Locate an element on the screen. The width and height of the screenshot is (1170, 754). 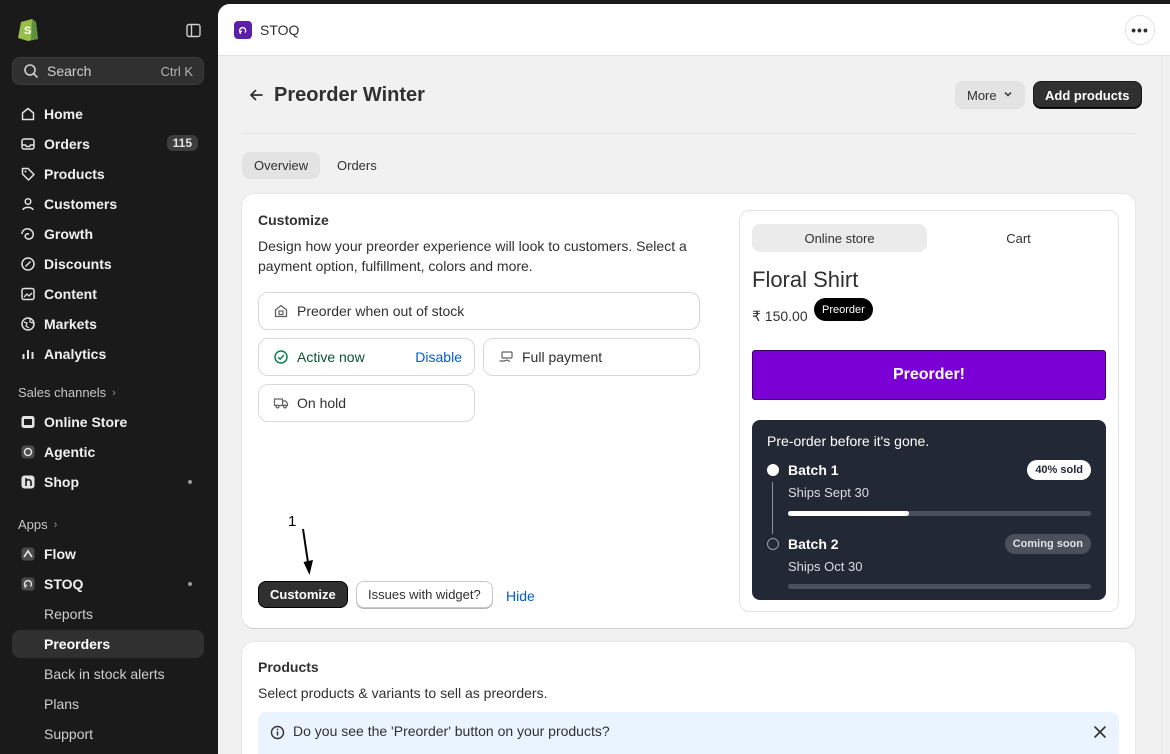
shop-icon is located at coordinates (28, 482).